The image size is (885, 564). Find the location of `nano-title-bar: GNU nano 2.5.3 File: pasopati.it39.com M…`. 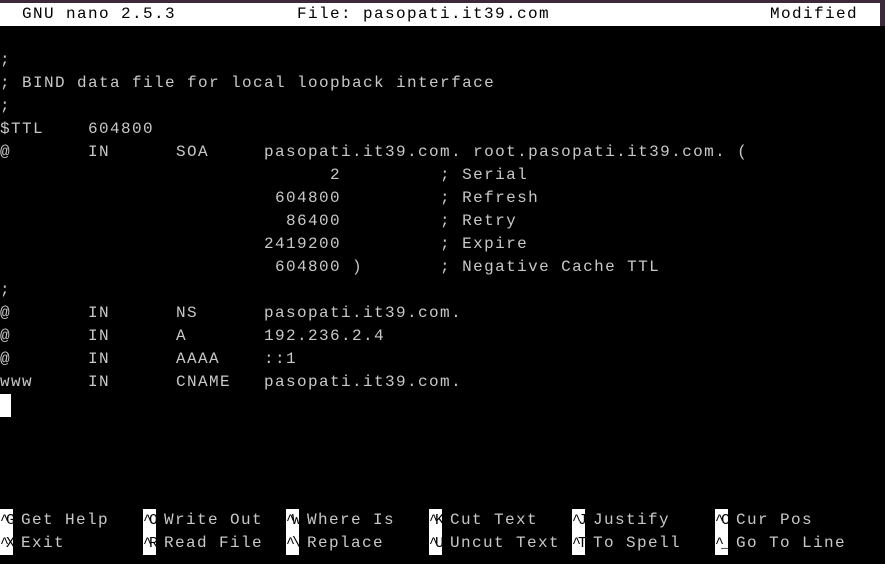

nano-title-bar: GNU nano 2.5.3 File: pasopati.it39.com M… is located at coordinates (440, 14).